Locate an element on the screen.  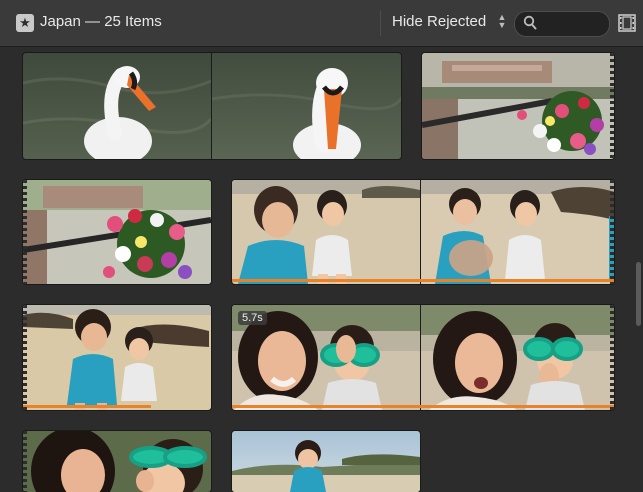
clip-frame-swan is located at coordinates (117, 106).